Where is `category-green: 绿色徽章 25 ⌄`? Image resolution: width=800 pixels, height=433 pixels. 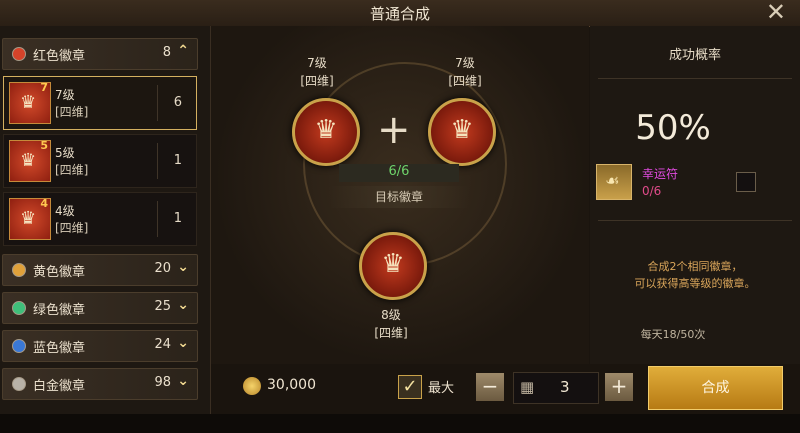
category-green: 绿色徽章 25 ⌄ is located at coordinates (100, 308).